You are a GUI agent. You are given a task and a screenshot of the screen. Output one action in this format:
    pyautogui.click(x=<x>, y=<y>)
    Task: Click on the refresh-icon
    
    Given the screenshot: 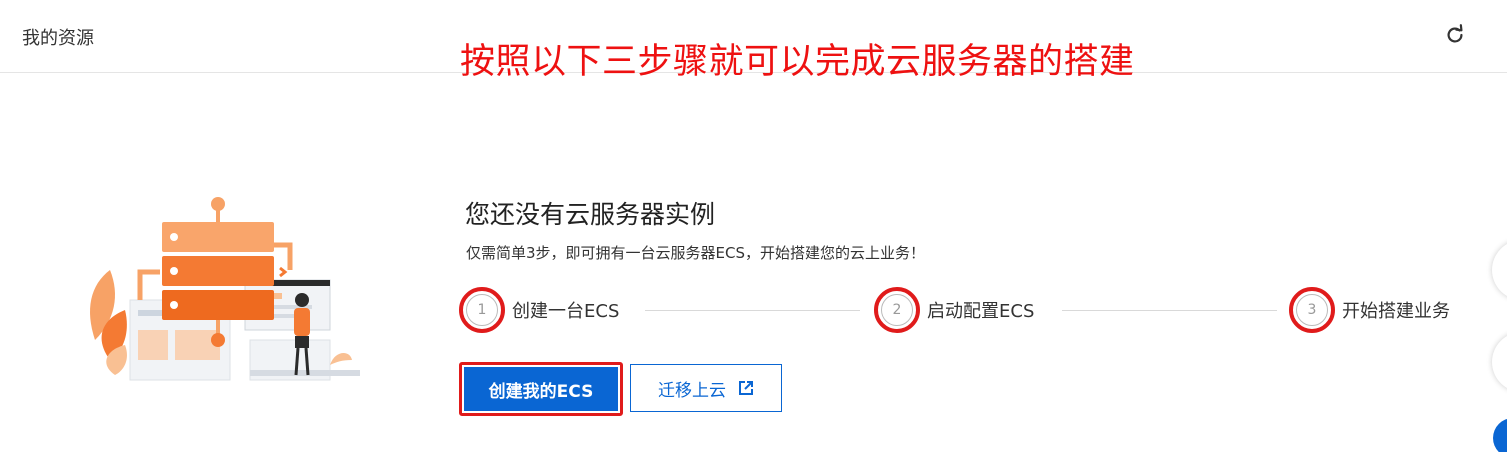 What is the action you would take?
    pyautogui.click(x=1455, y=33)
    